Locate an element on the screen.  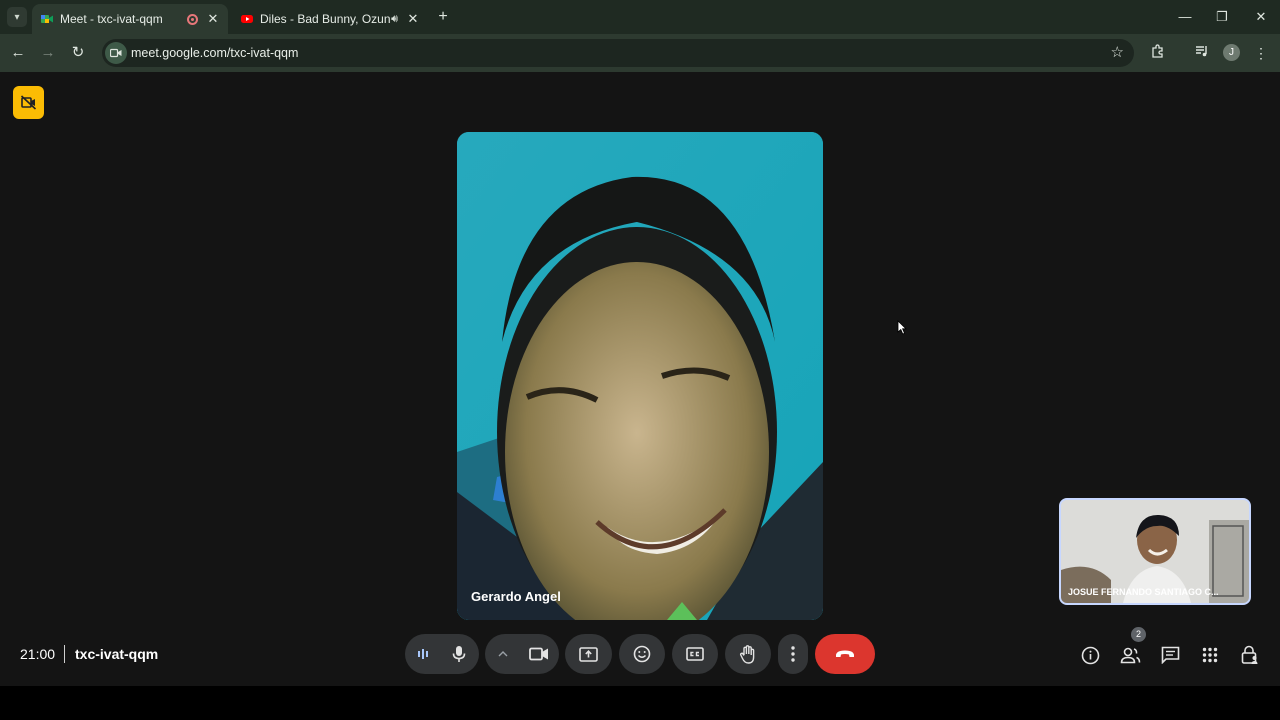
browser-toolbar: ← → ↻ meet.google.com/txc-ivat-qqm ☆ J ⋮ is located at coordinates (640, 53).